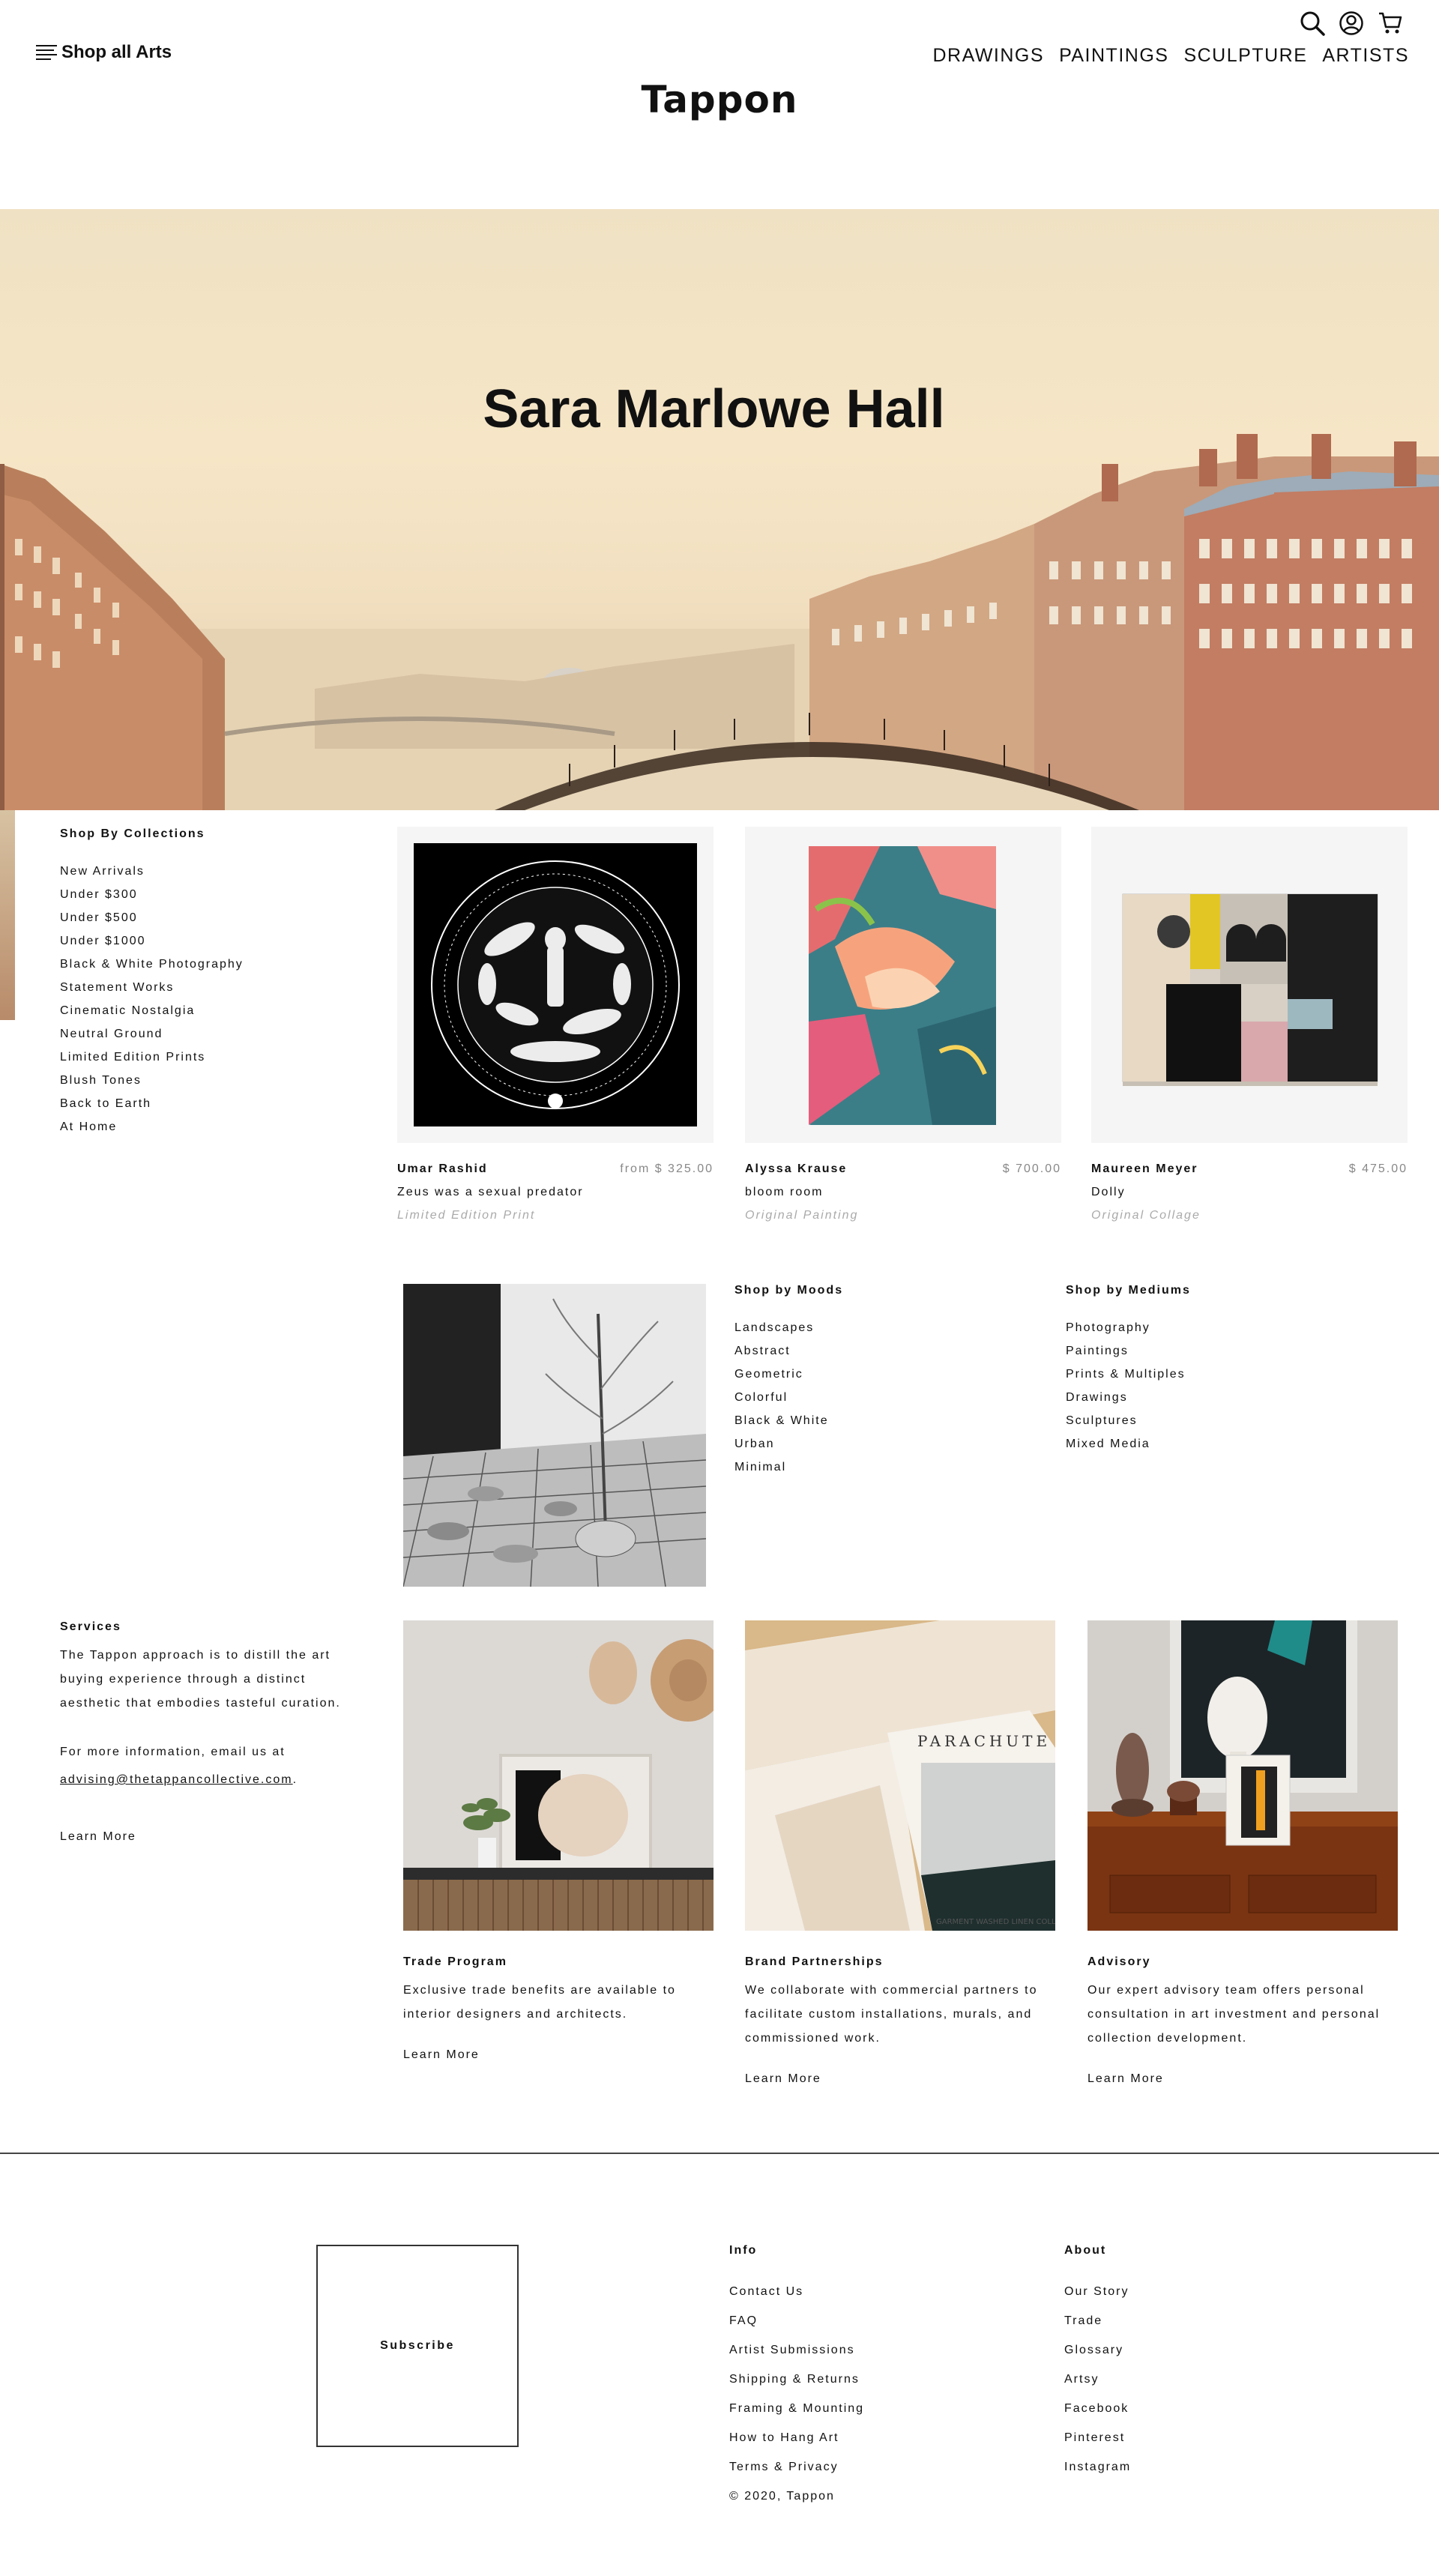  Describe the element at coordinates (761, 1398) in the screenshot. I see `mood-colorful: Colorful` at that location.